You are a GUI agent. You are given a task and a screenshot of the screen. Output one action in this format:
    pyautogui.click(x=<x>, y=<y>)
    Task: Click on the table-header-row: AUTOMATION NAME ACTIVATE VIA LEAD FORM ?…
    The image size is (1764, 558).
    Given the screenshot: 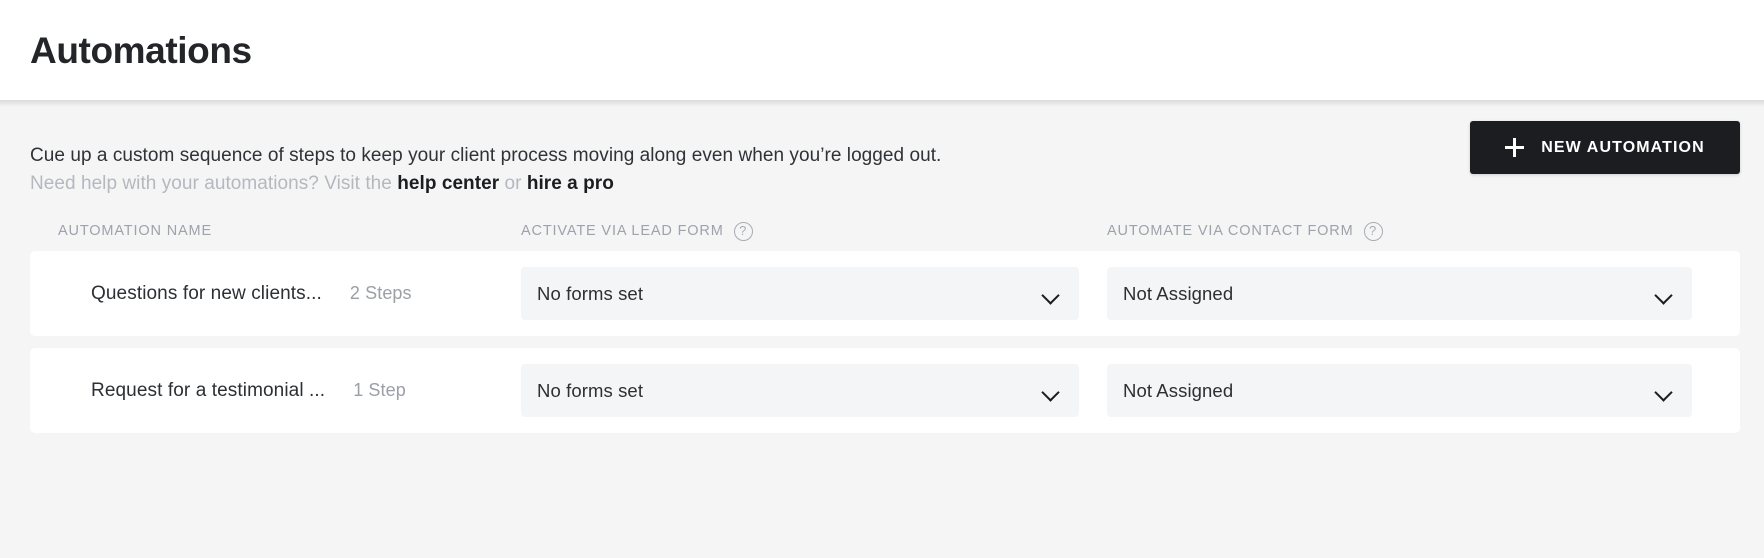 What is the action you would take?
    pyautogui.click(x=885, y=231)
    